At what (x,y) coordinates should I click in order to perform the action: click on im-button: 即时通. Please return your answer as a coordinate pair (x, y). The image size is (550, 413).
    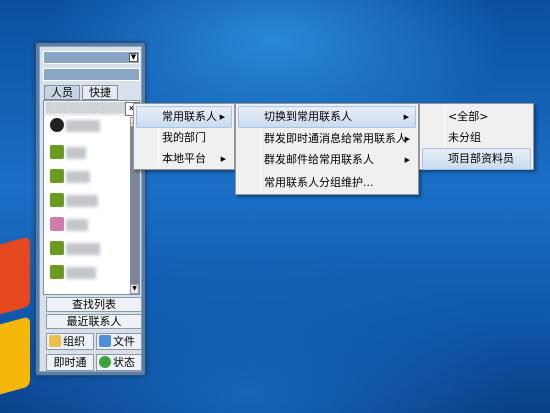
    Looking at the image, I should click on (70, 362).